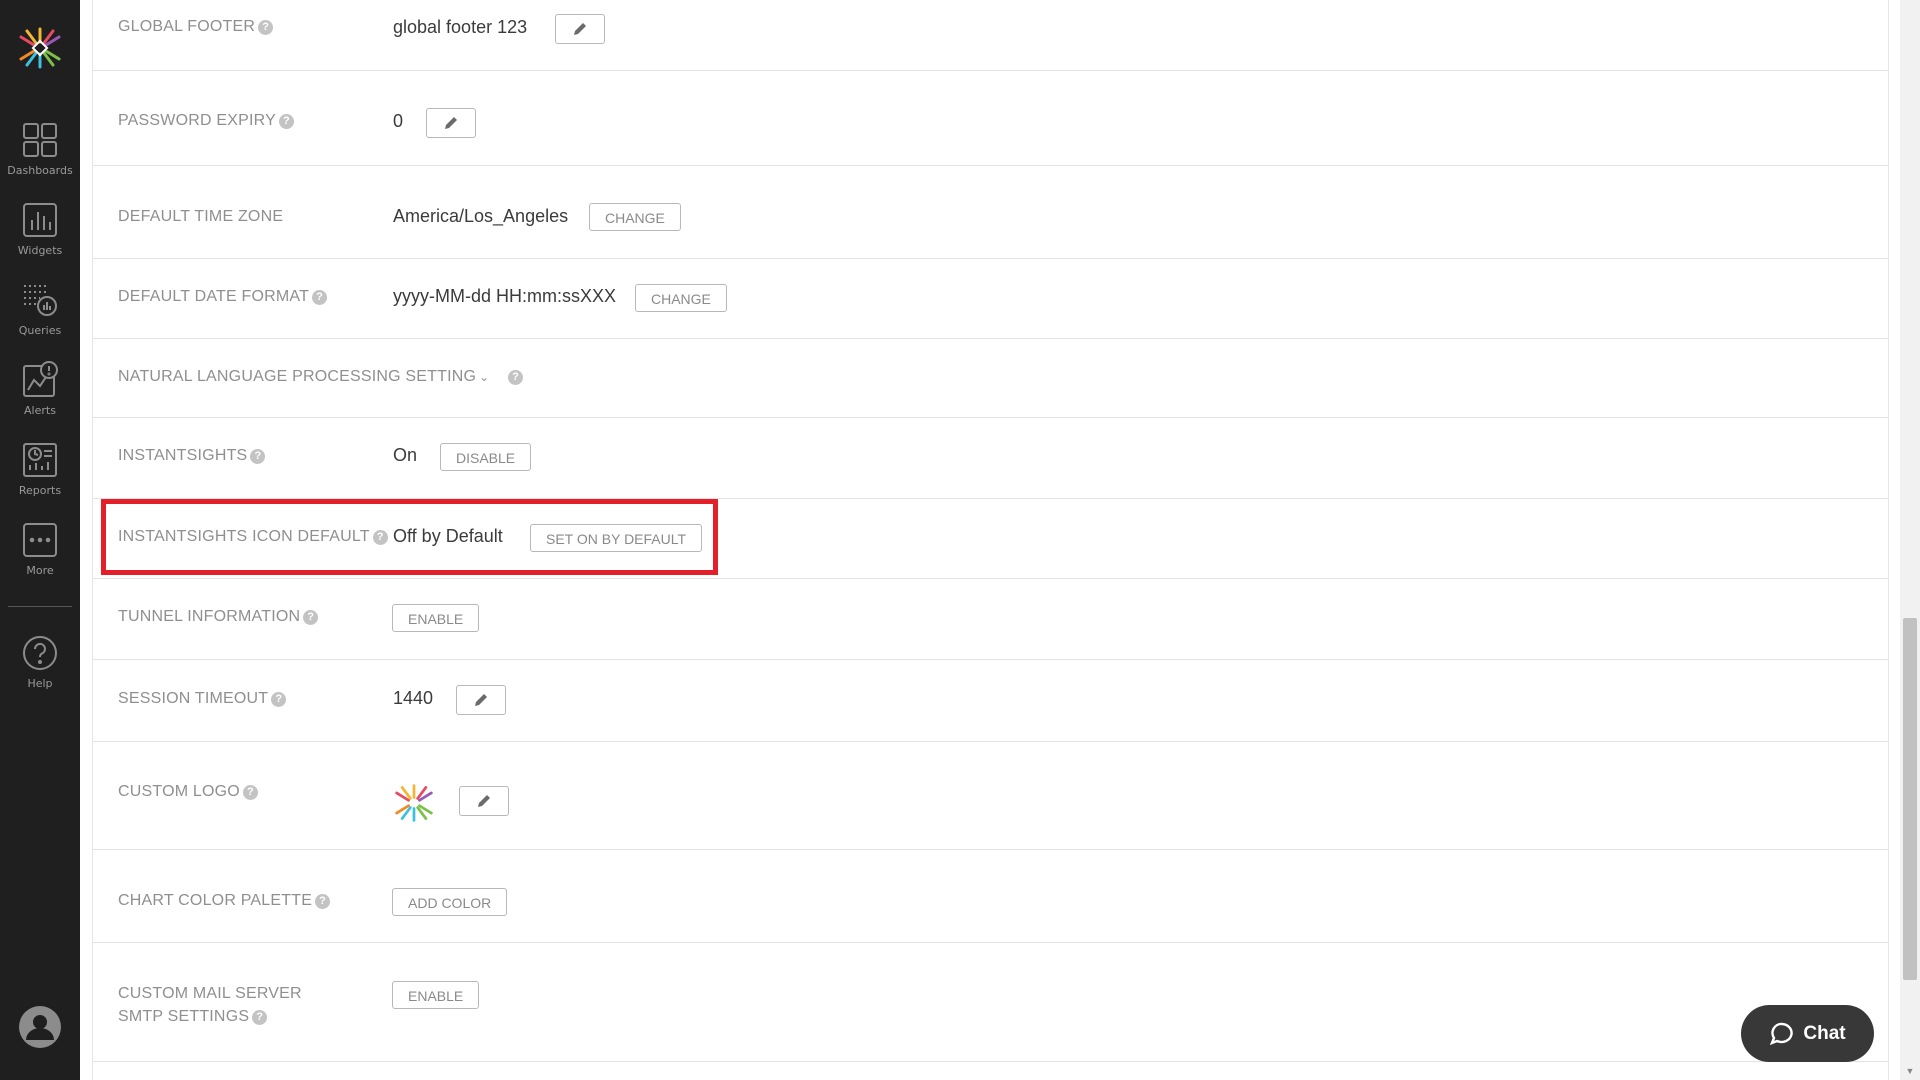 The height and width of the screenshot is (1080, 1920). What do you see at coordinates (448, 536) in the screenshot?
I see `setting-value: Off by Default` at bounding box center [448, 536].